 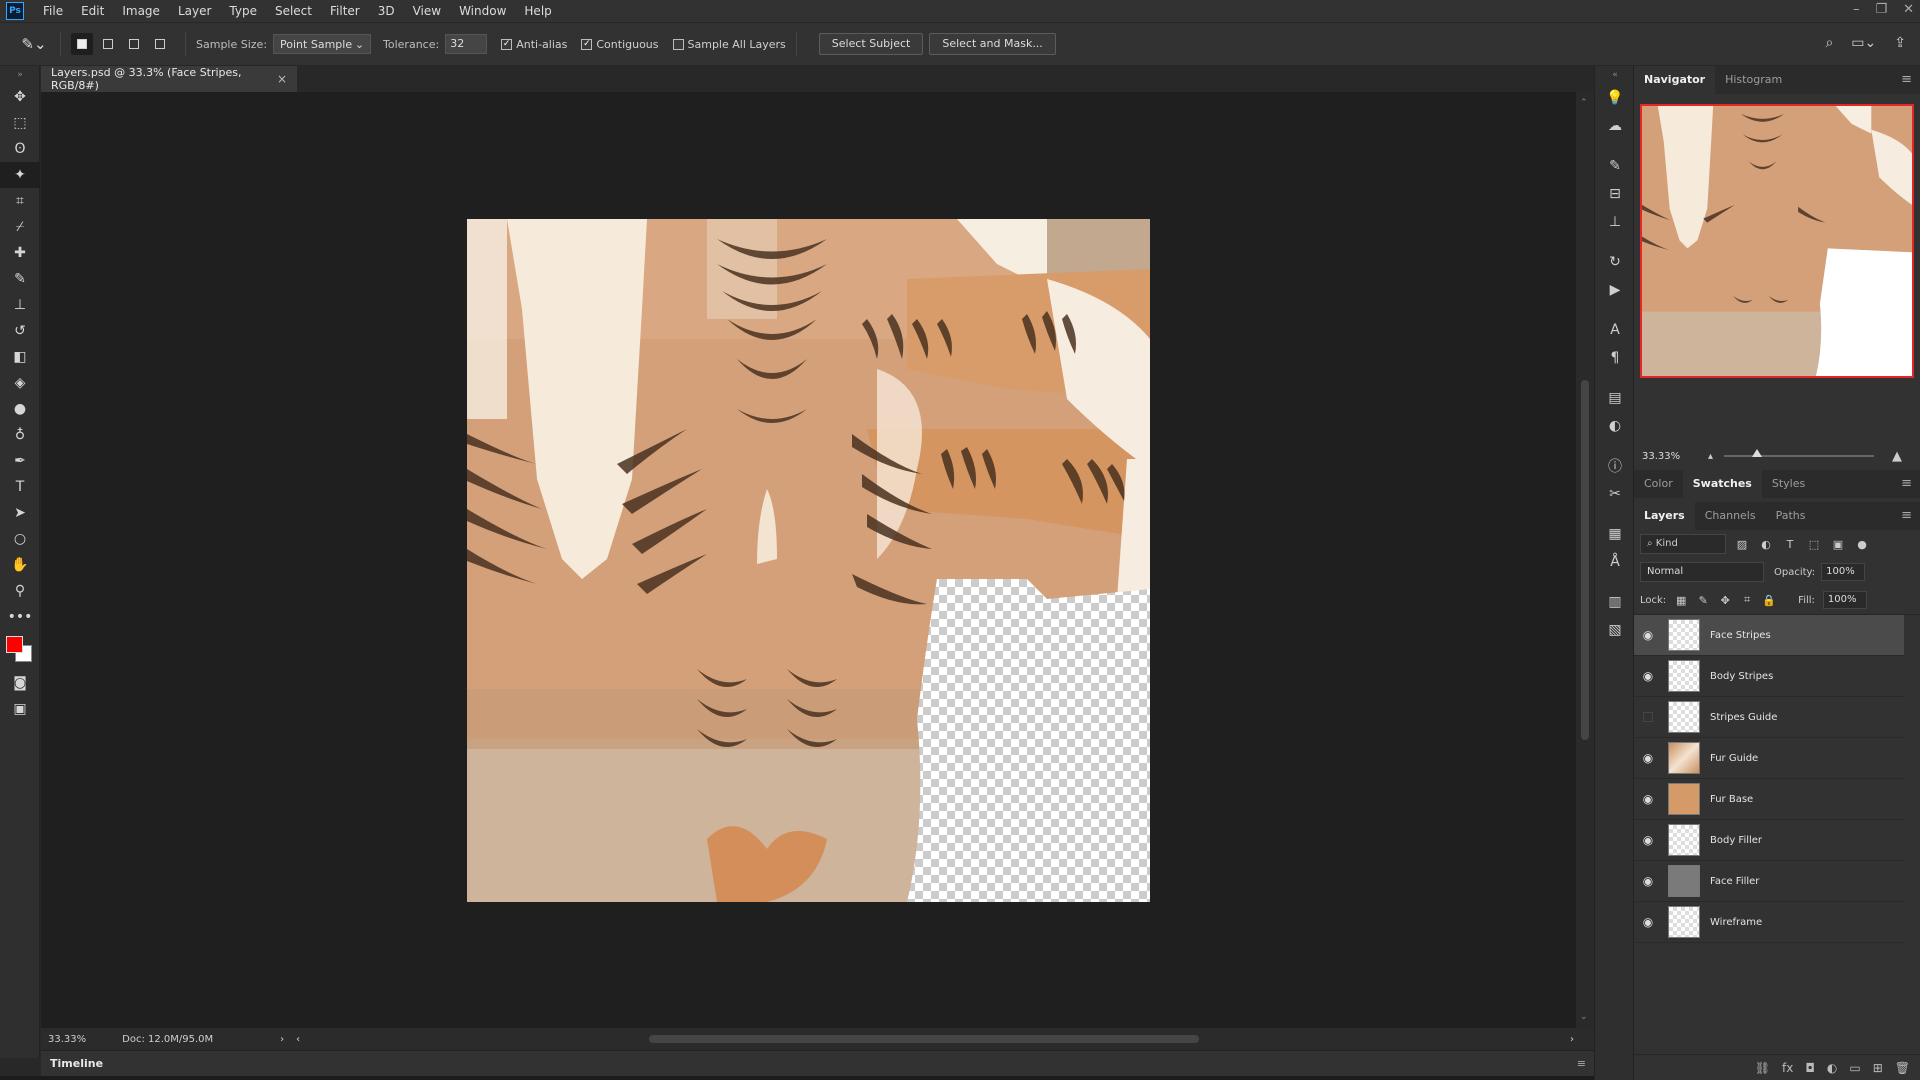 What do you see at coordinates (1790, 544) in the screenshot?
I see `type-filter-icon: T` at bounding box center [1790, 544].